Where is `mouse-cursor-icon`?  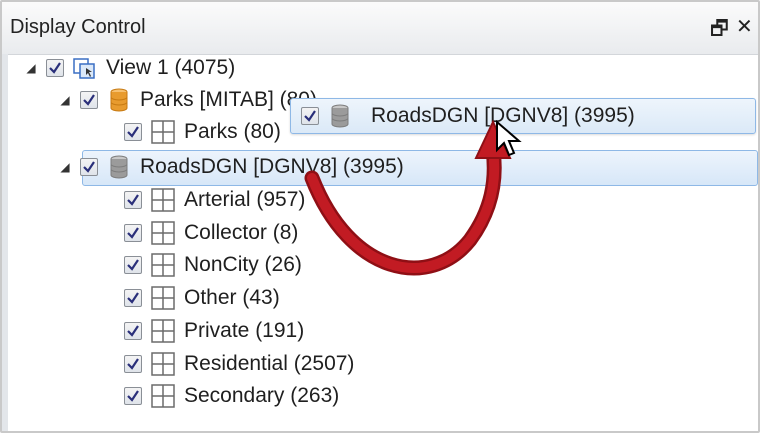 mouse-cursor-icon is located at coordinates (509, 138).